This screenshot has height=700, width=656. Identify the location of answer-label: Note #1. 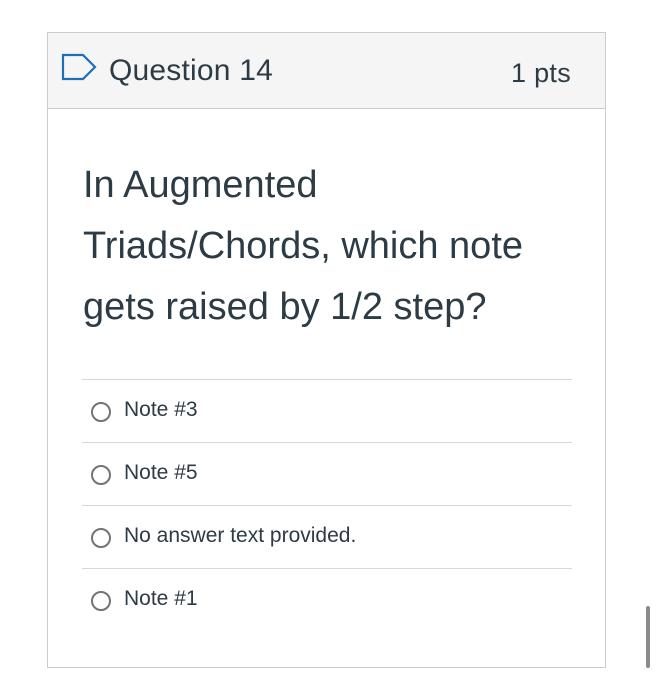
(161, 598).